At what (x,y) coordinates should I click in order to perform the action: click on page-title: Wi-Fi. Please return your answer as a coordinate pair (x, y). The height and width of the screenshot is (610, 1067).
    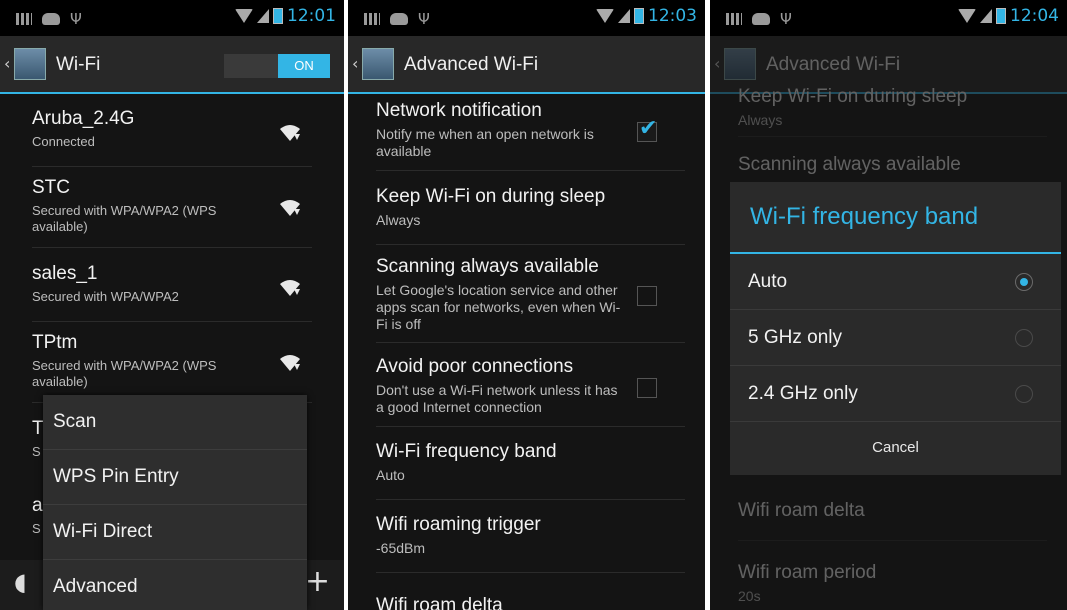
    Looking at the image, I should click on (78, 64).